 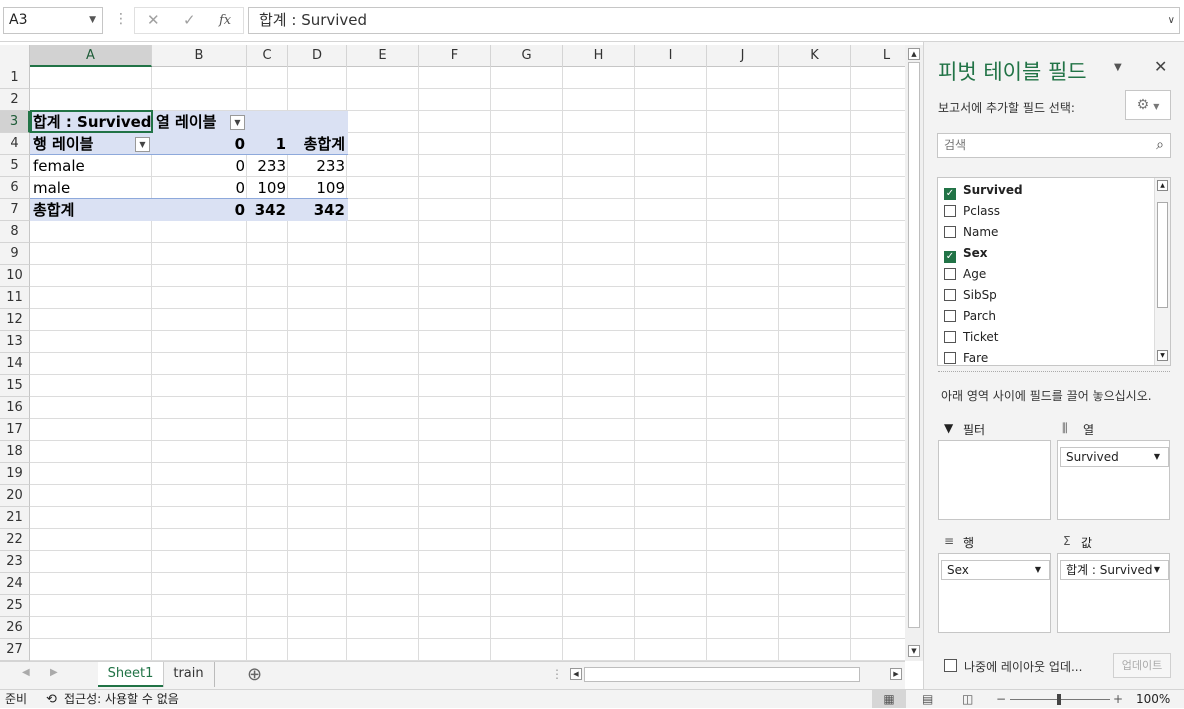 What do you see at coordinates (15, 56) in the screenshot?
I see `select-all-corner` at bounding box center [15, 56].